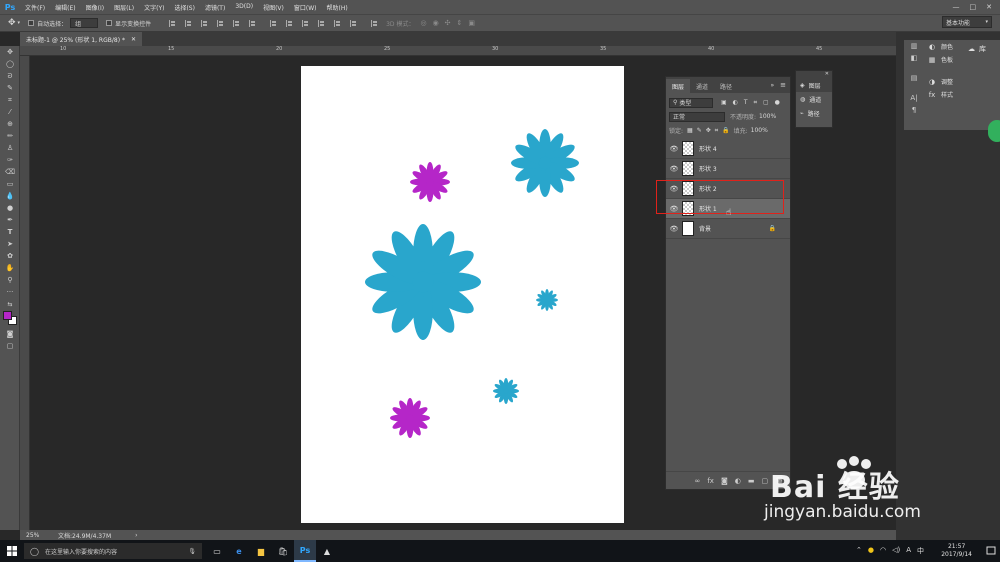  What do you see at coordinates (755, 103) in the screenshot?
I see `filter-shape-icon: ⌗` at bounding box center [755, 103].